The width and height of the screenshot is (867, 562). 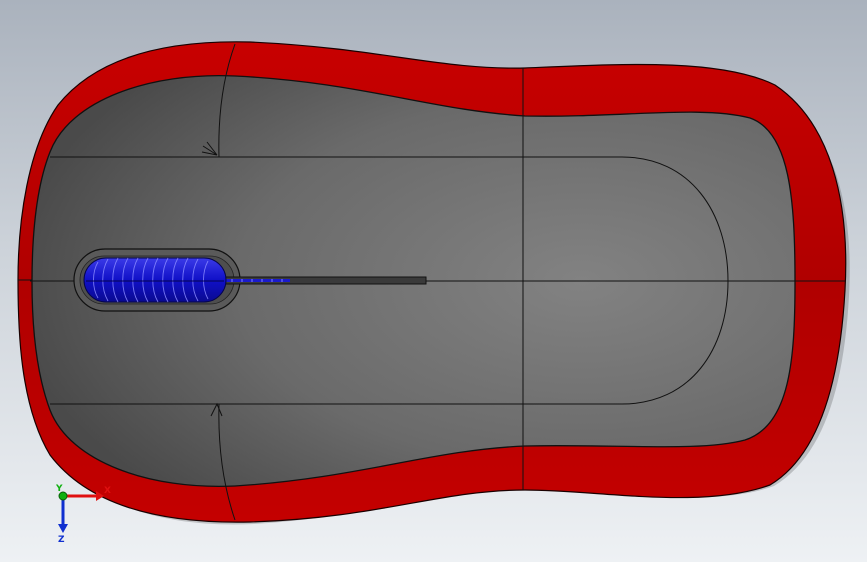 I want to click on triad-x-label: X, so click(x=107, y=491).